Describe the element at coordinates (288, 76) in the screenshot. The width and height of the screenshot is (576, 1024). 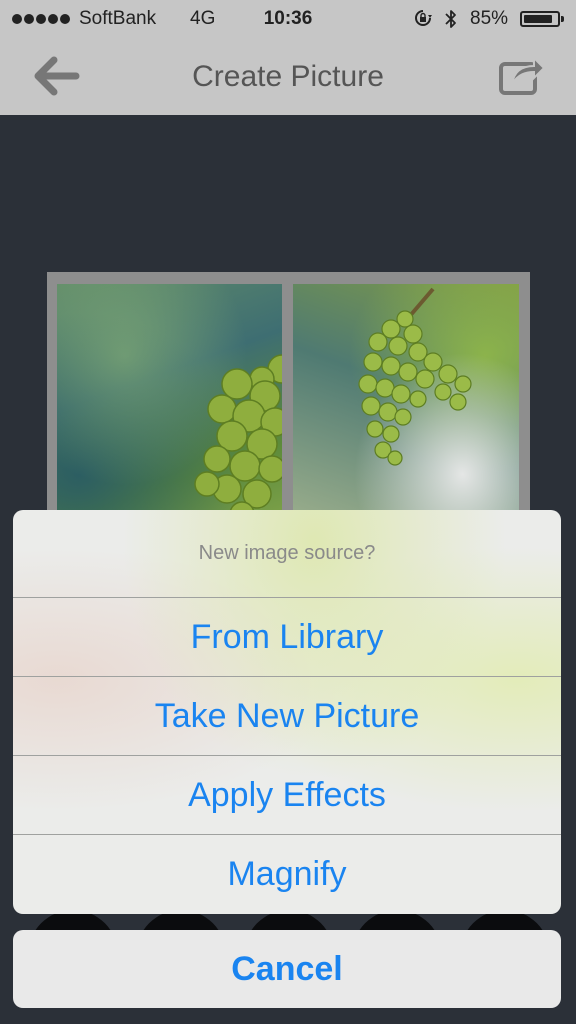
I see `page-title: Create Picture` at that location.